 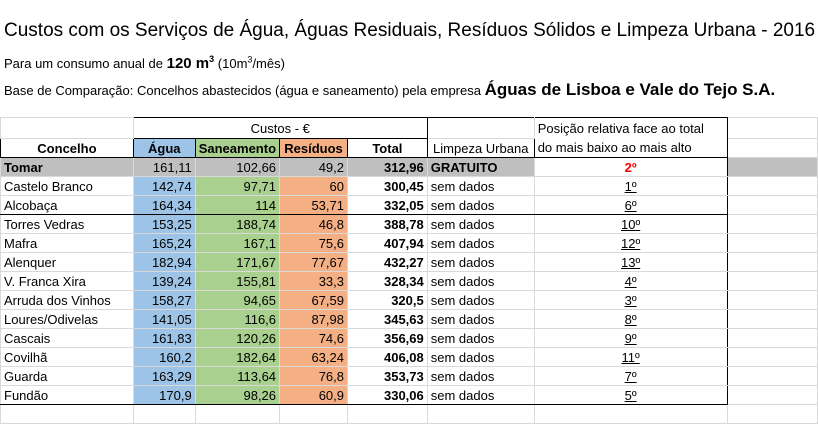 I want to click on agua-cell: 161,11, so click(x=164, y=167).